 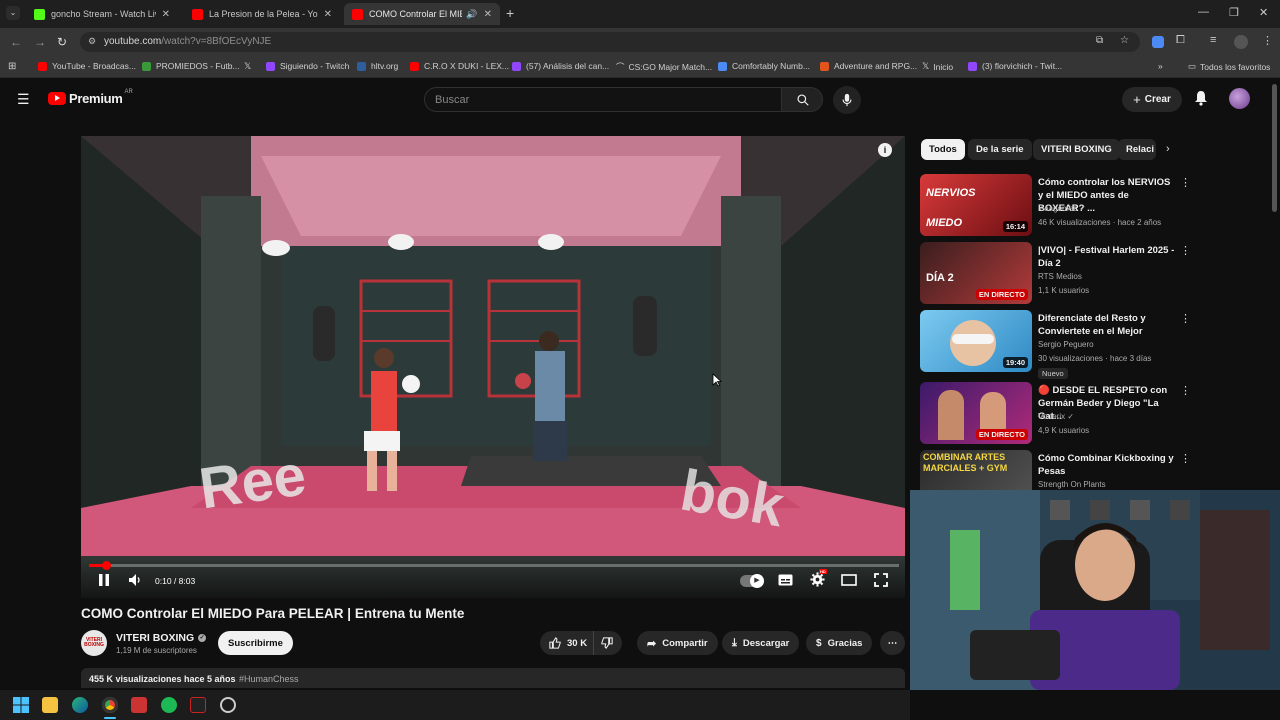 What do you see at coordinates (567, 643) in the screenshot?
I see `like-button: 30 K` at bounding box center [567, 643].